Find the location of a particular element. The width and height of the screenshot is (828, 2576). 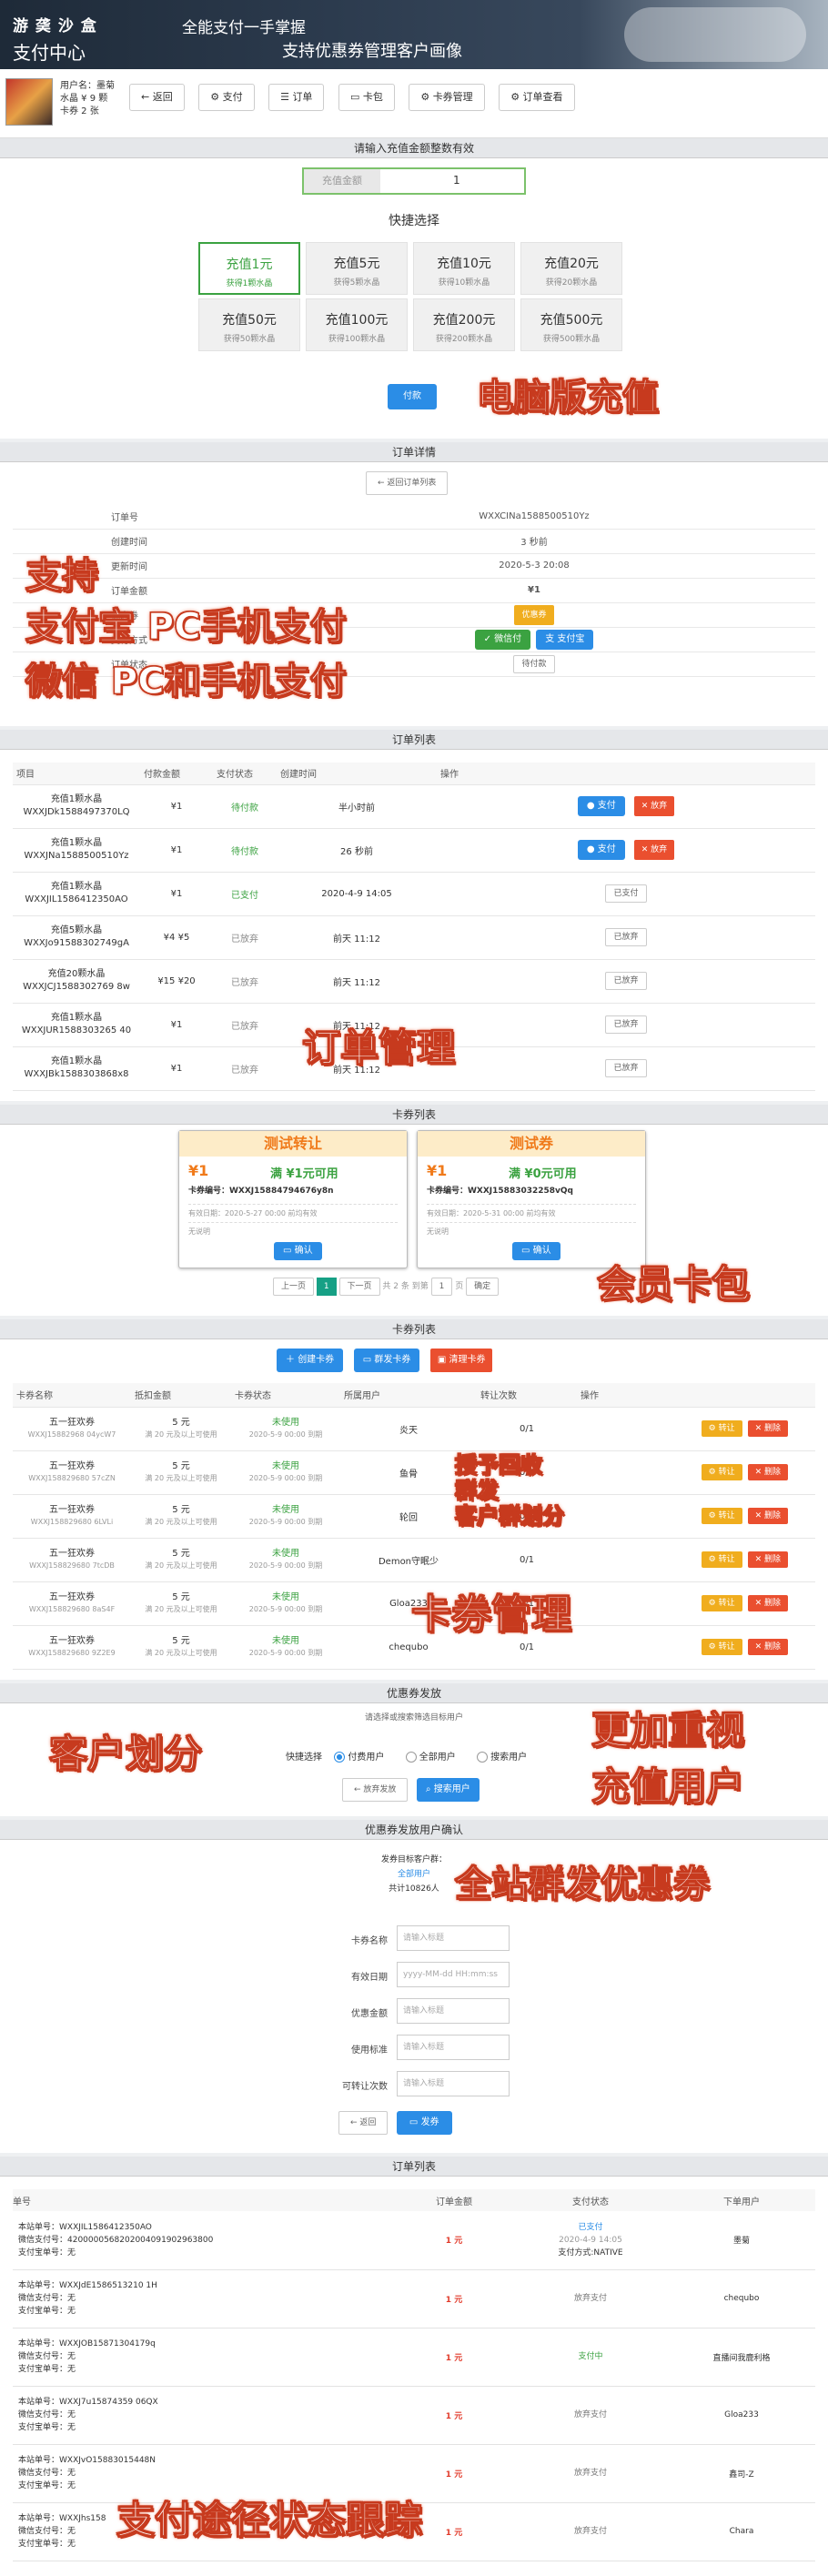

back-button: ← 返回 is located at coordinates (157, 97).